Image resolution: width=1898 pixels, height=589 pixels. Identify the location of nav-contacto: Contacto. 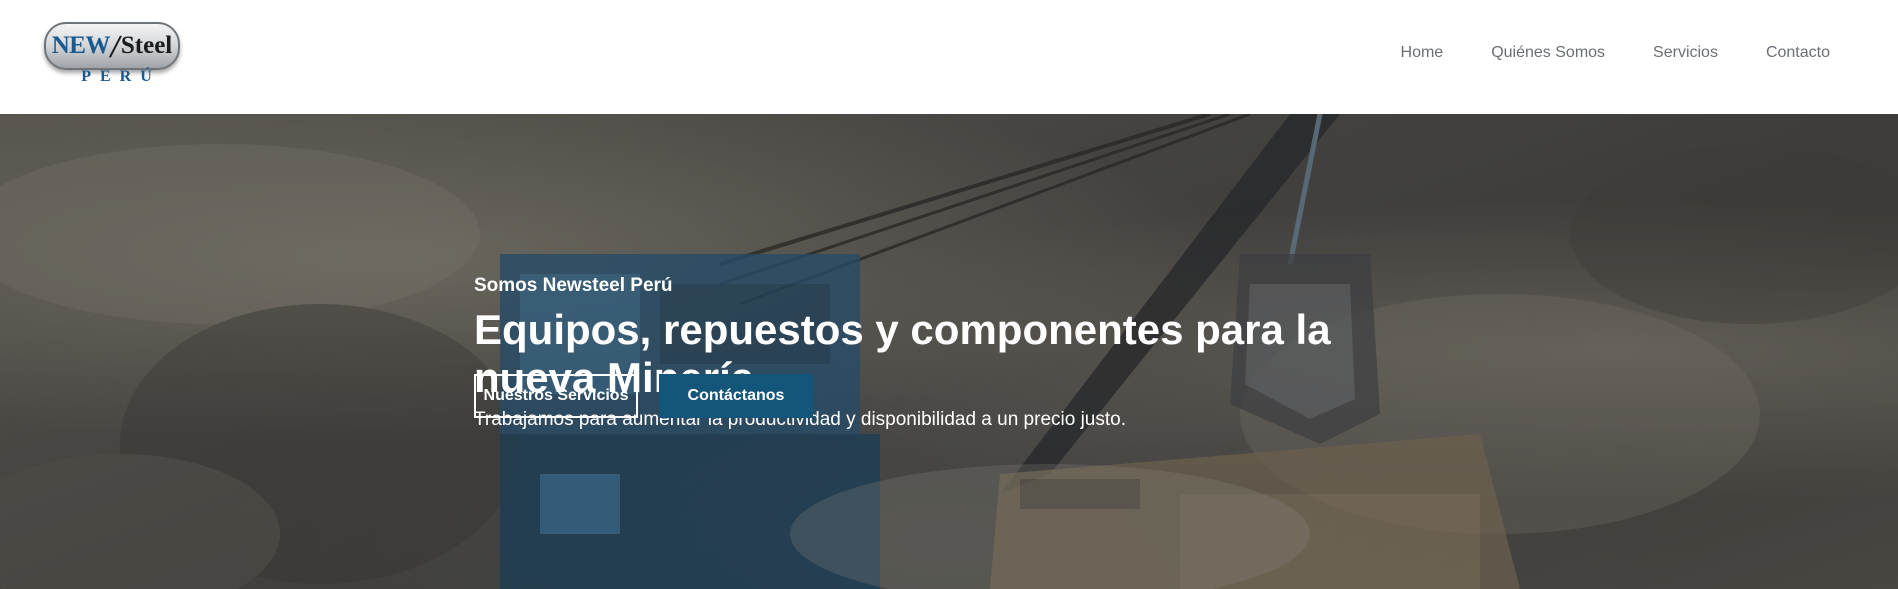
(1798, 53).